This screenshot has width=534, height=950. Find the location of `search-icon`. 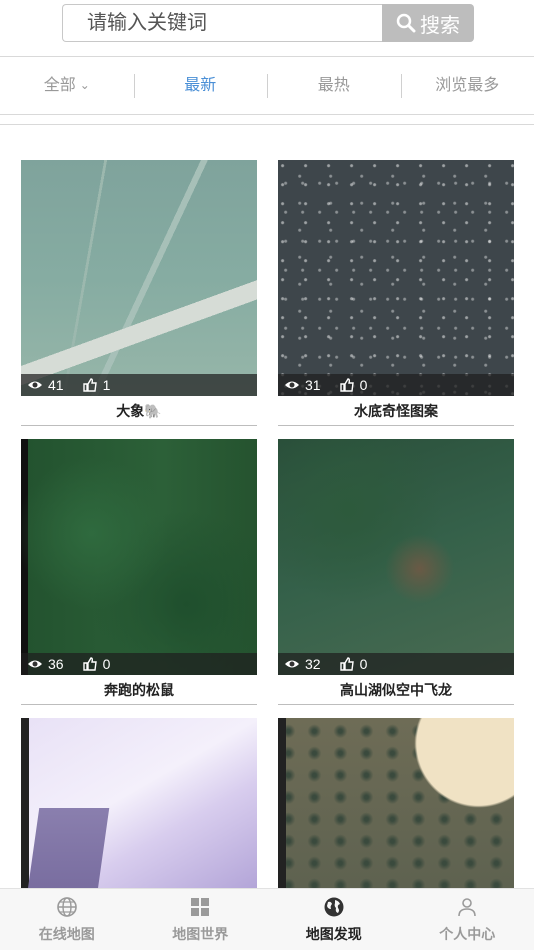

search-icon is located at coordinates (406, 23).